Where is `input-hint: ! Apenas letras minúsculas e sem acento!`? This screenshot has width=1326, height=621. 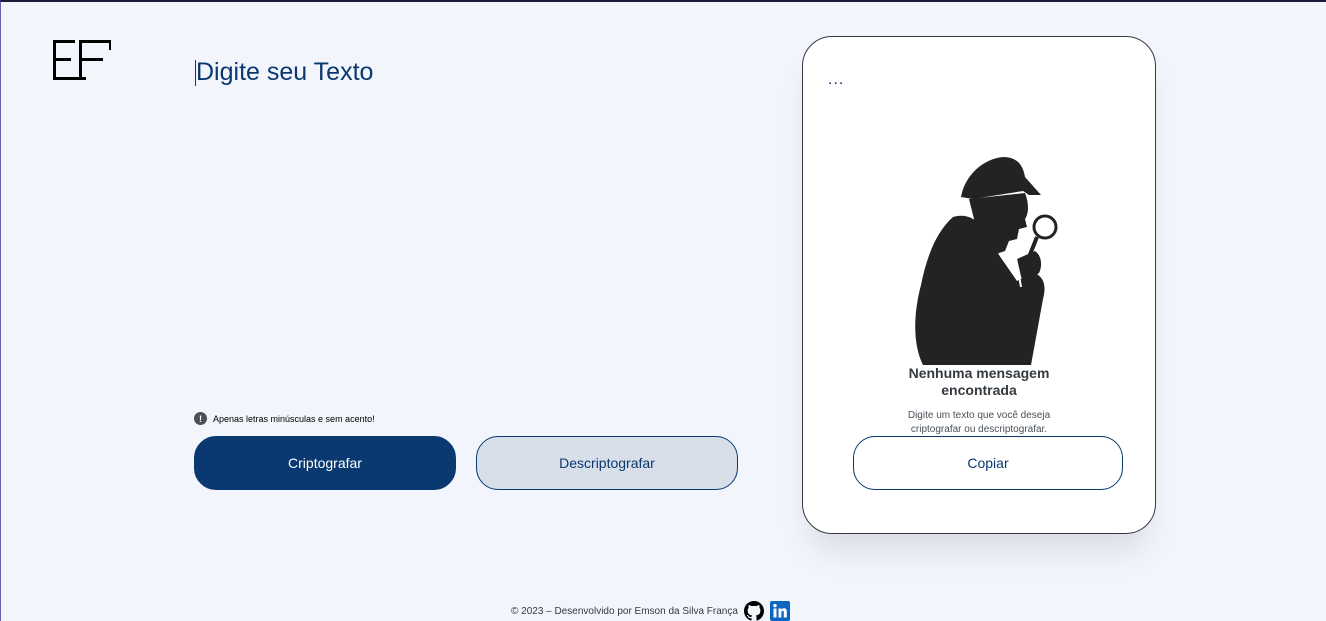
input-hint: ! Apenas letras minúsculas e sem acento! is located at coordinates (284, 418).